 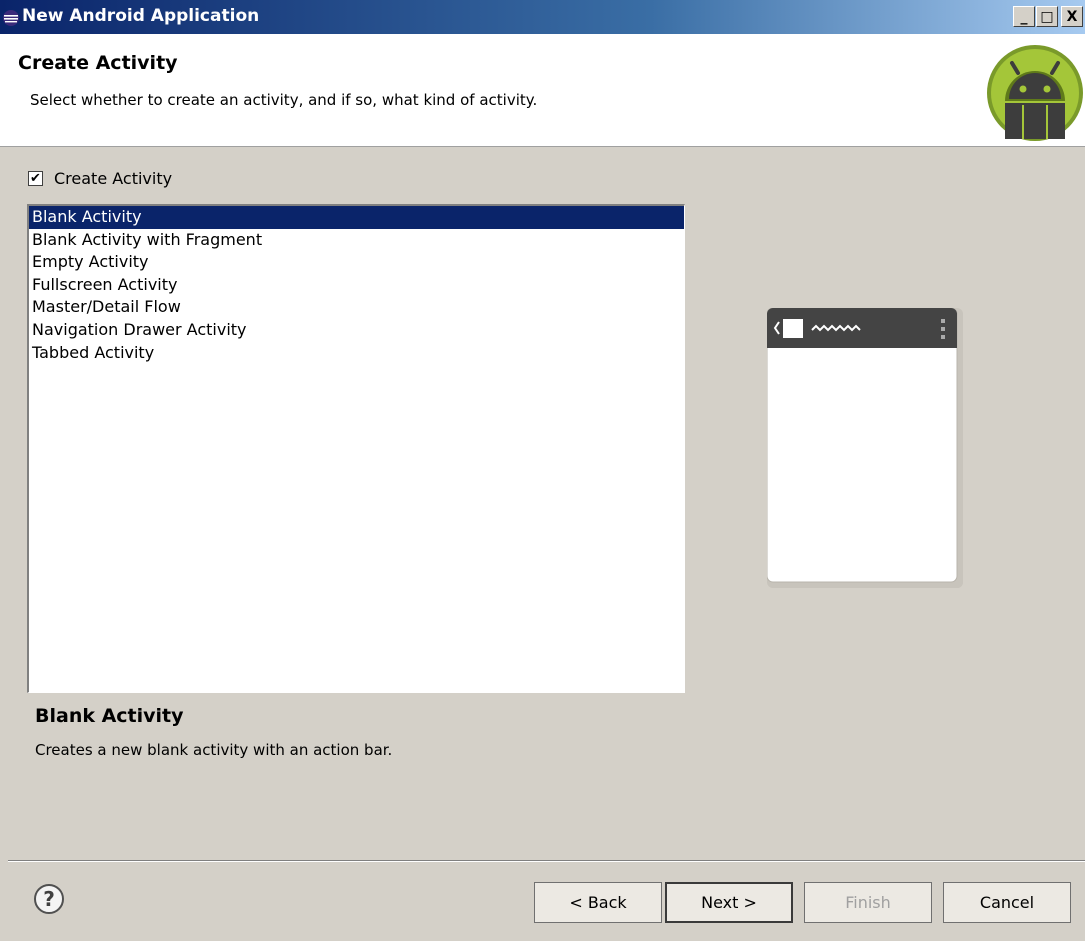 What do you see at coordinates (1035, 93) in the screenshot?
I see `android-logo-icon` at bounding box center [1035, 93].